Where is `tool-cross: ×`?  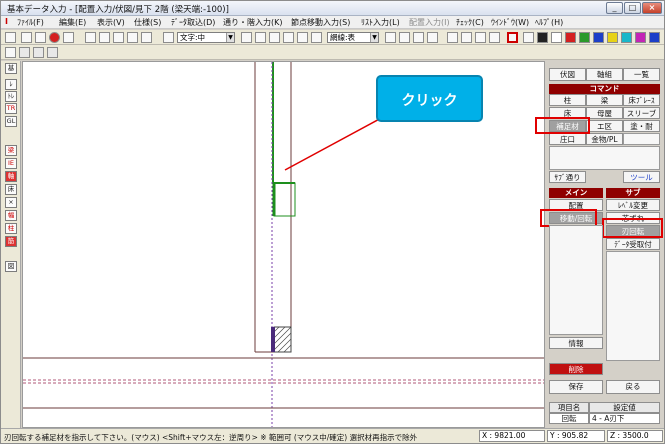
tool-cross: × is located at coordinates (11, 202).